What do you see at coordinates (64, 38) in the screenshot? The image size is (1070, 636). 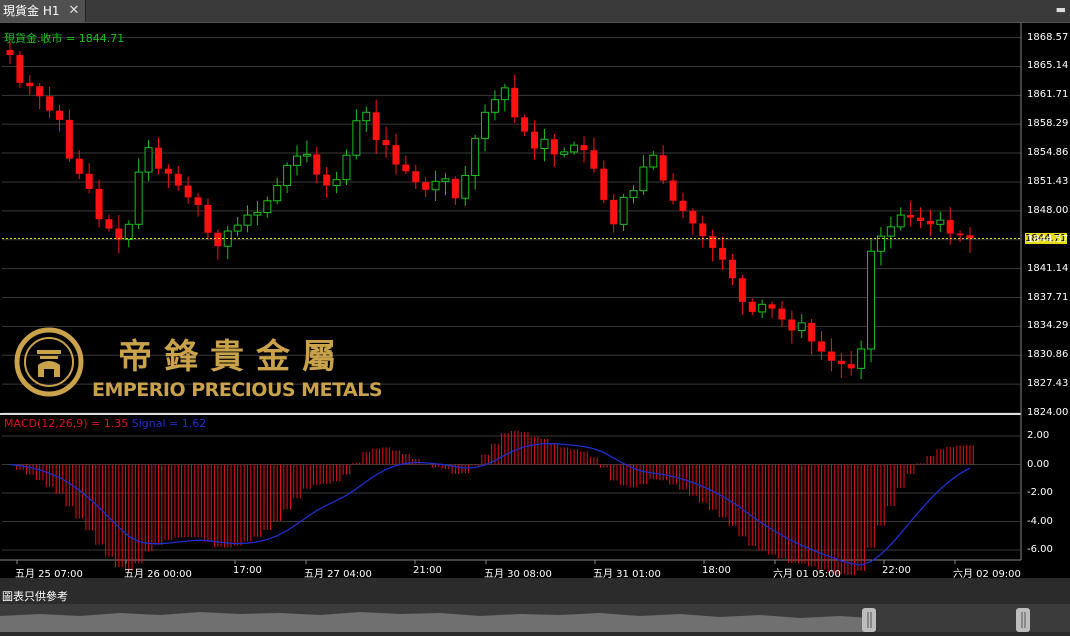 I see `price-label: 現貨金.收市 = 1844.71` at bounding box center [64, 38].